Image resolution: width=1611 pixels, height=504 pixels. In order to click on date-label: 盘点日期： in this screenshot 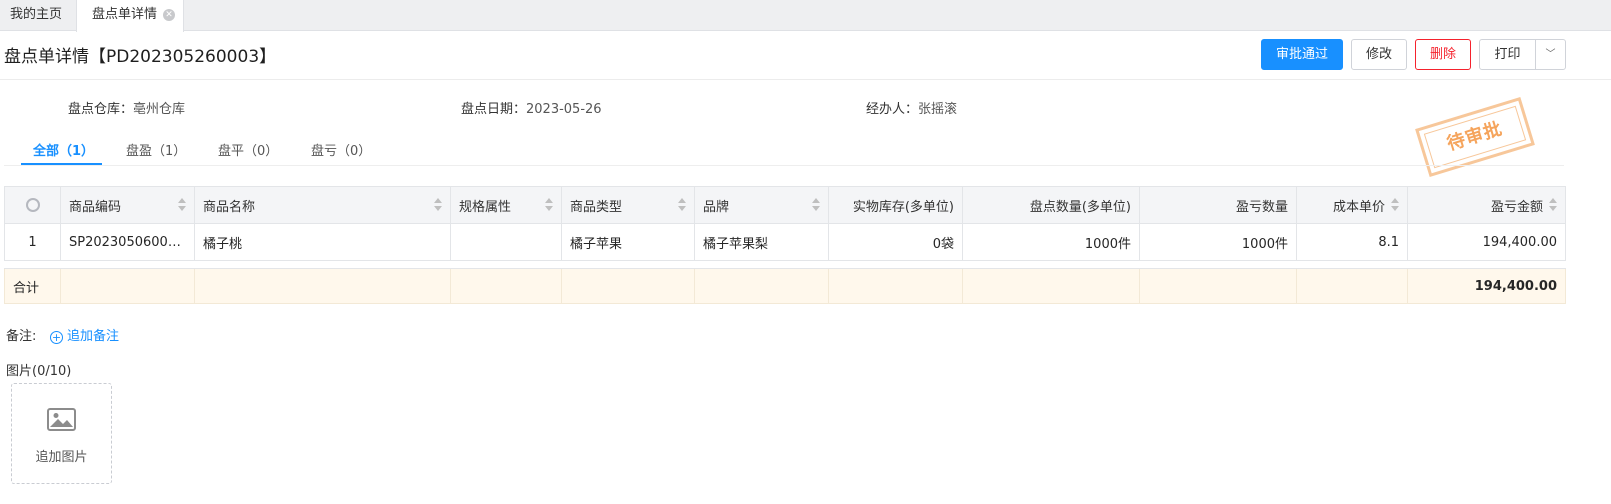, I will do `click(494, 109)`.